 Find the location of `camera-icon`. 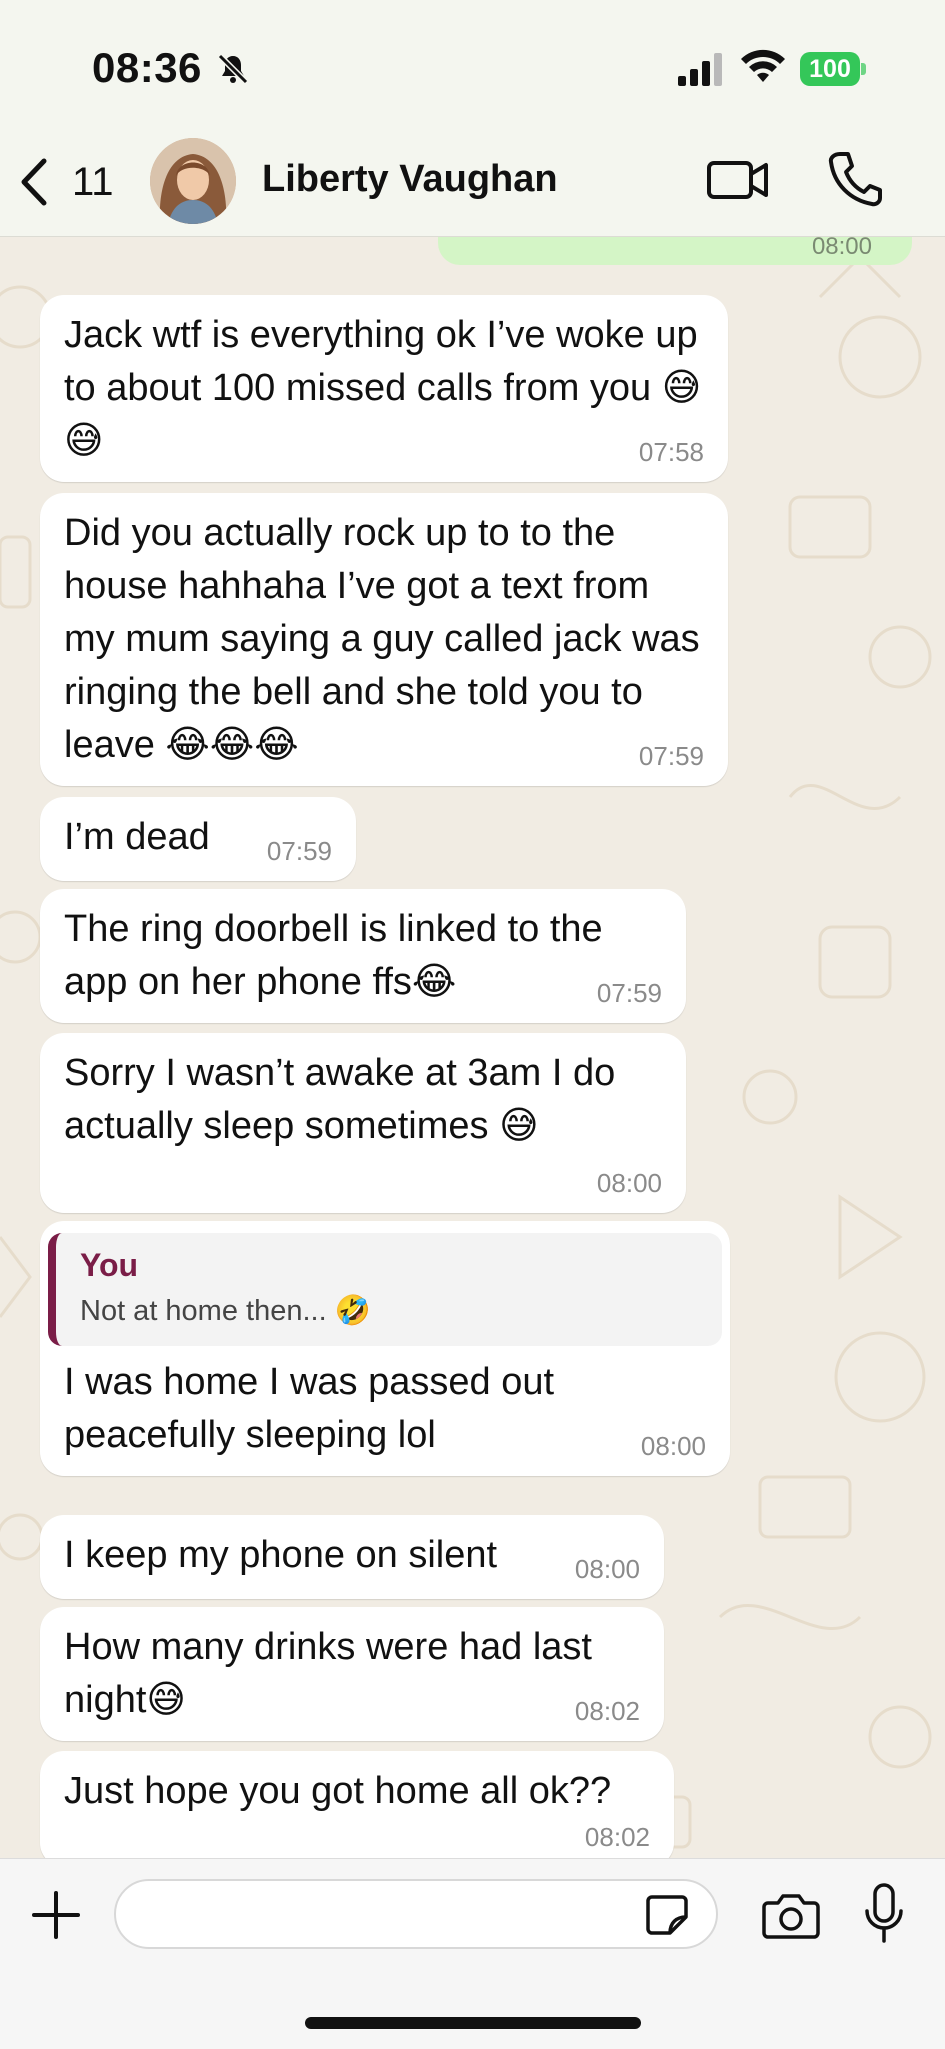

camera-icon is located at coordinates (791, 1915).